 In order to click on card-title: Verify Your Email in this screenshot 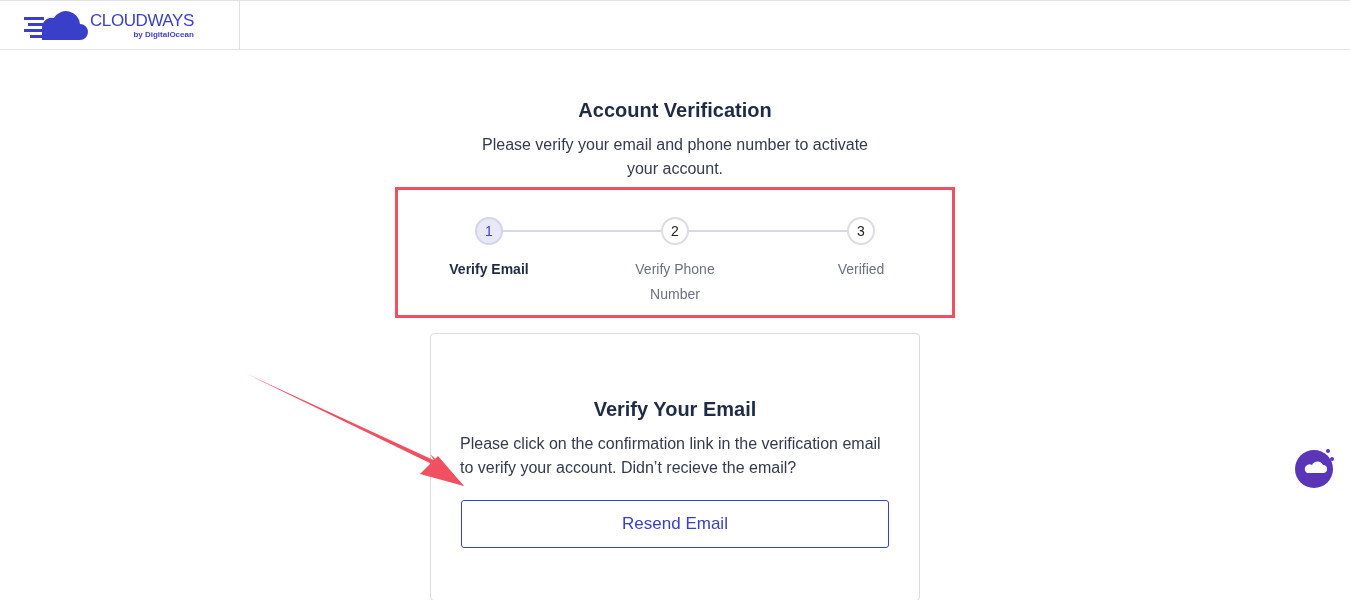, I will do `click(675, 409)`.